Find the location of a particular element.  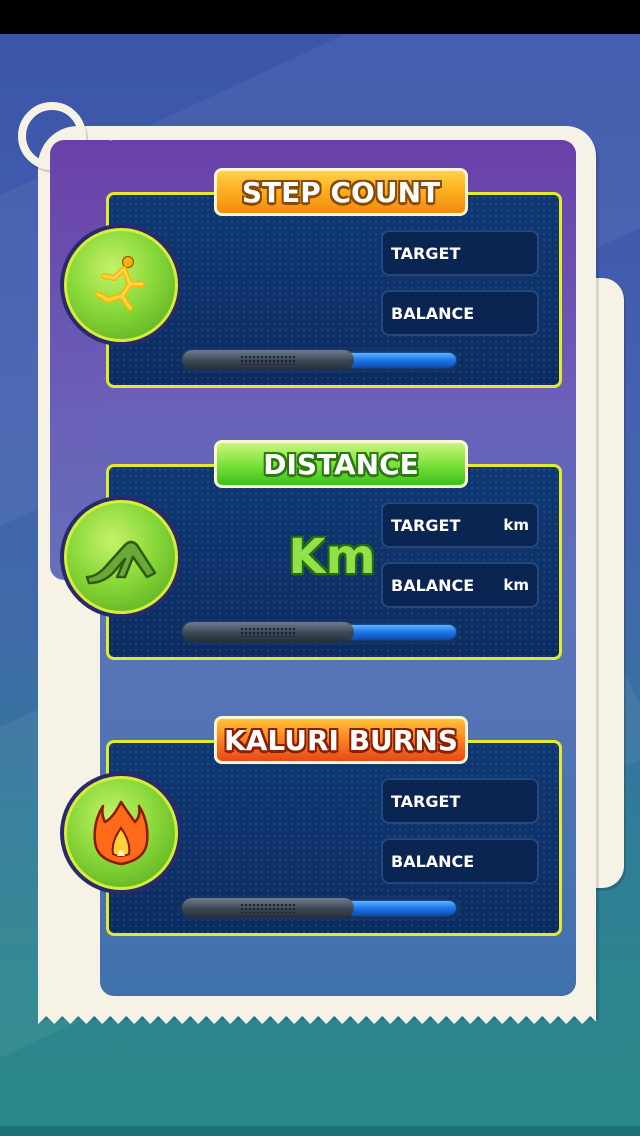

step-progress-handle is located at coordinates (268, 360).